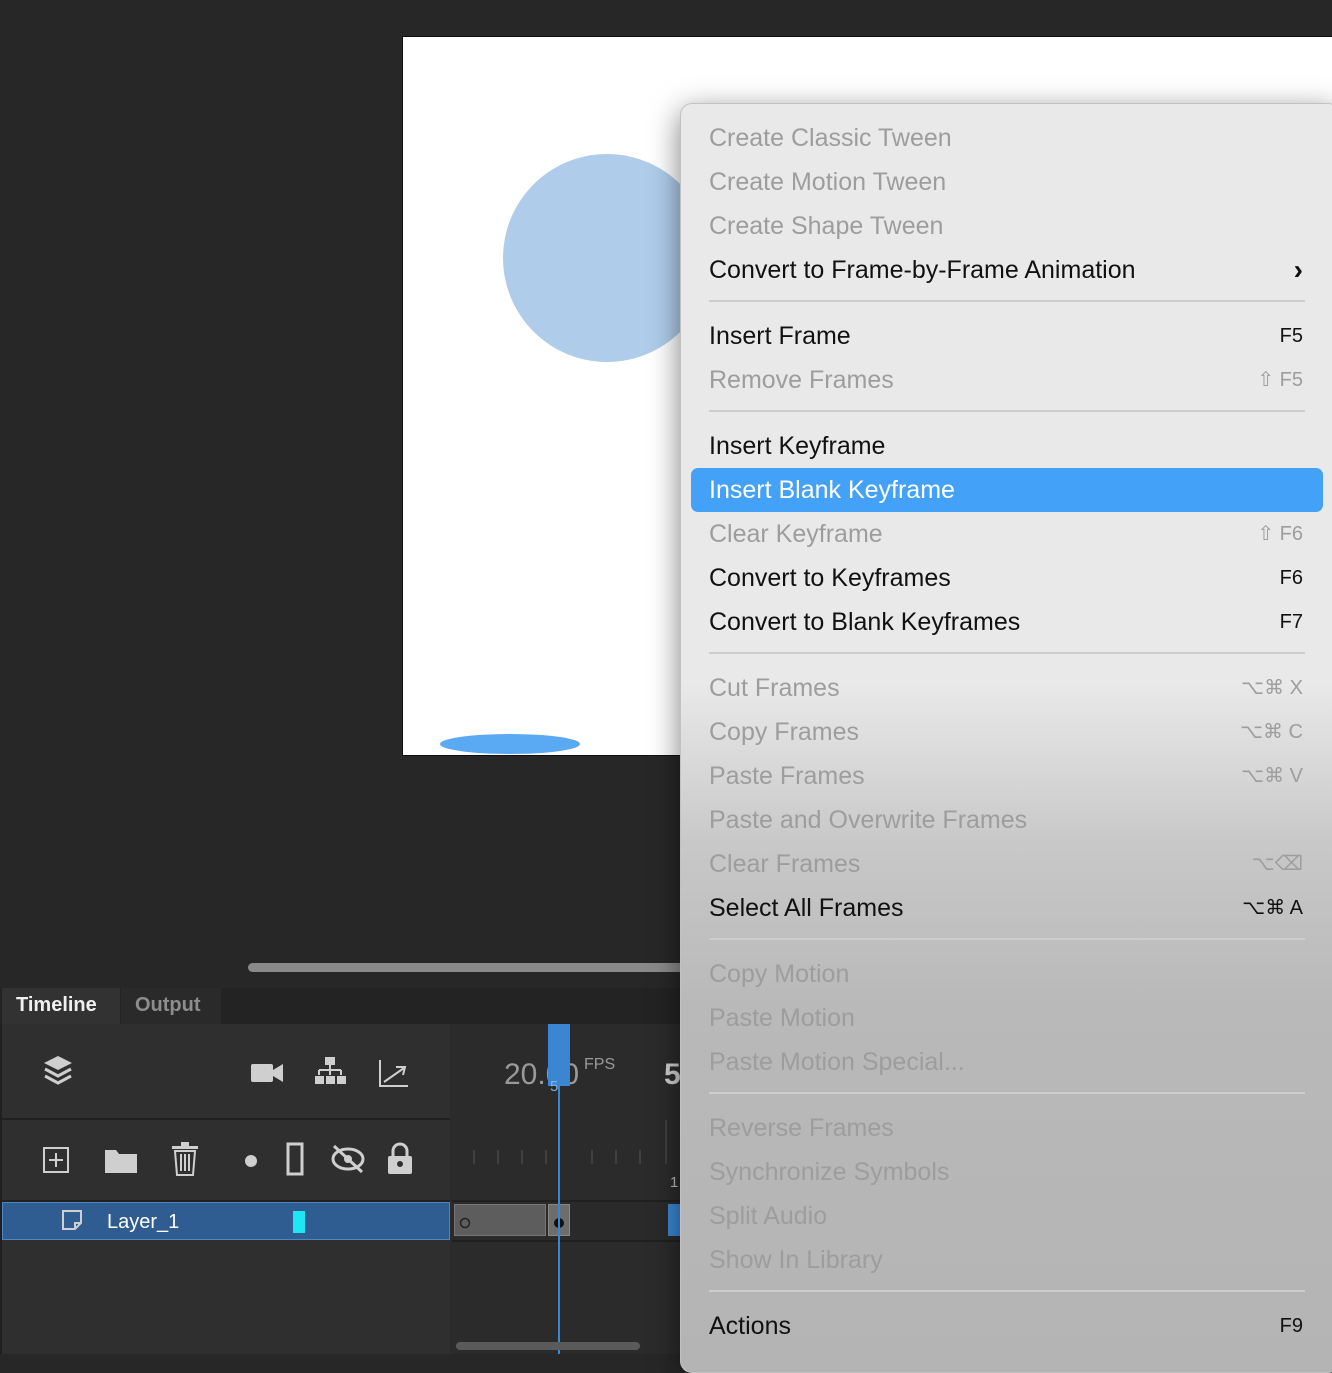  Describe the element at coordinates (295, 1159) in the screenshot. I see `outline-icon` at that location.